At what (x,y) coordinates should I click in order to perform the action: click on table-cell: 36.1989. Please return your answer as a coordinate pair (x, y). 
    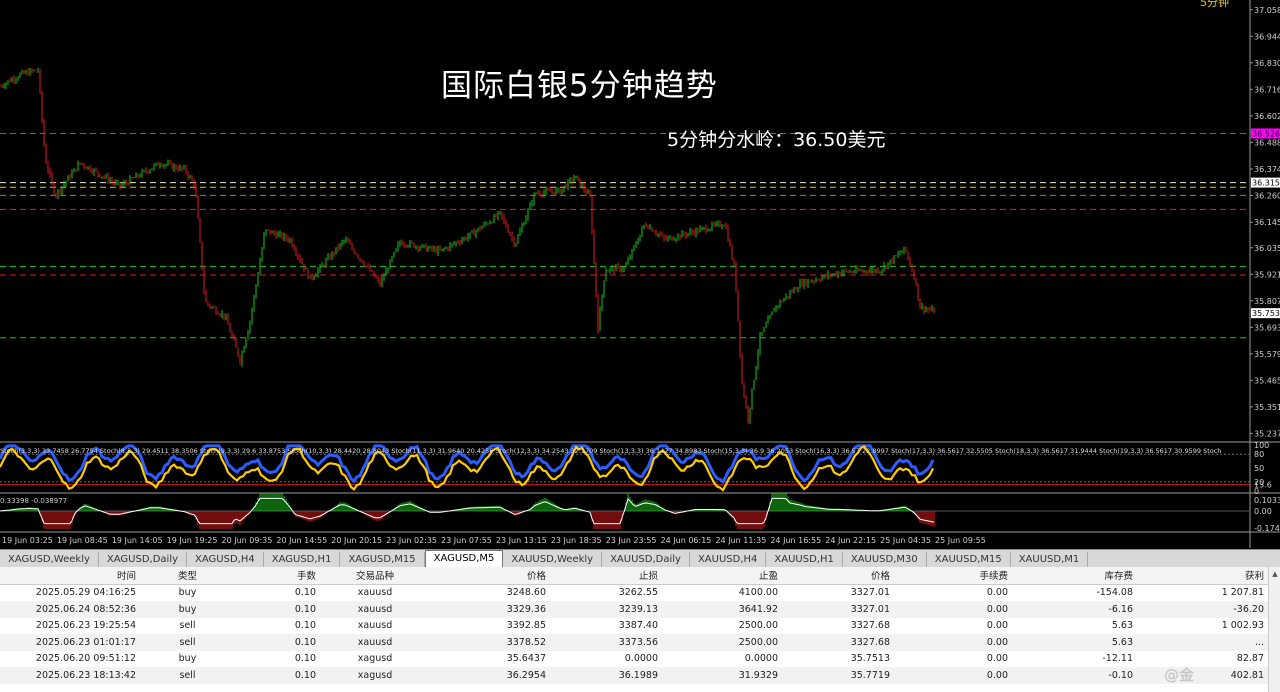
    Looking at the image, I should click on (606, 675).